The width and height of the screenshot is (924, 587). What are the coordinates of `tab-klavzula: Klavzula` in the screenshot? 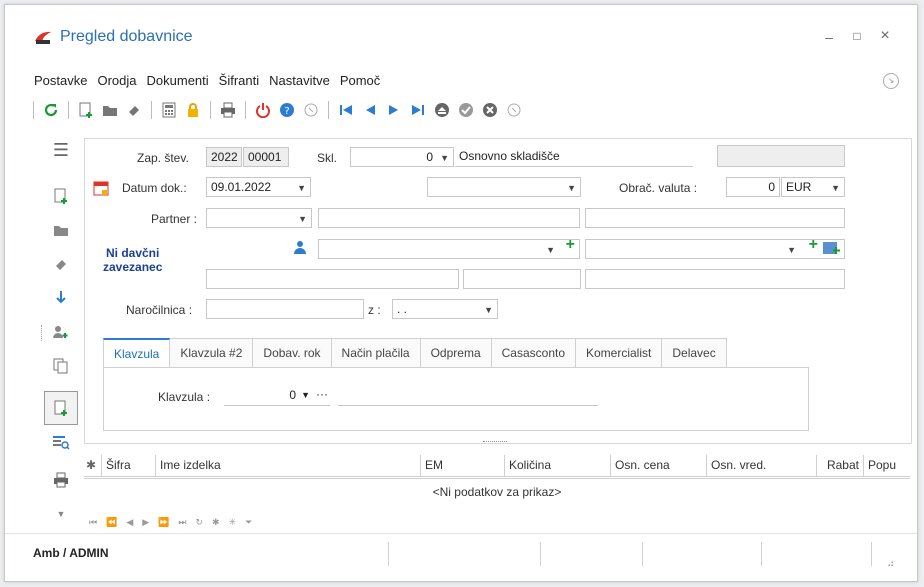 It's located at (137, 353).